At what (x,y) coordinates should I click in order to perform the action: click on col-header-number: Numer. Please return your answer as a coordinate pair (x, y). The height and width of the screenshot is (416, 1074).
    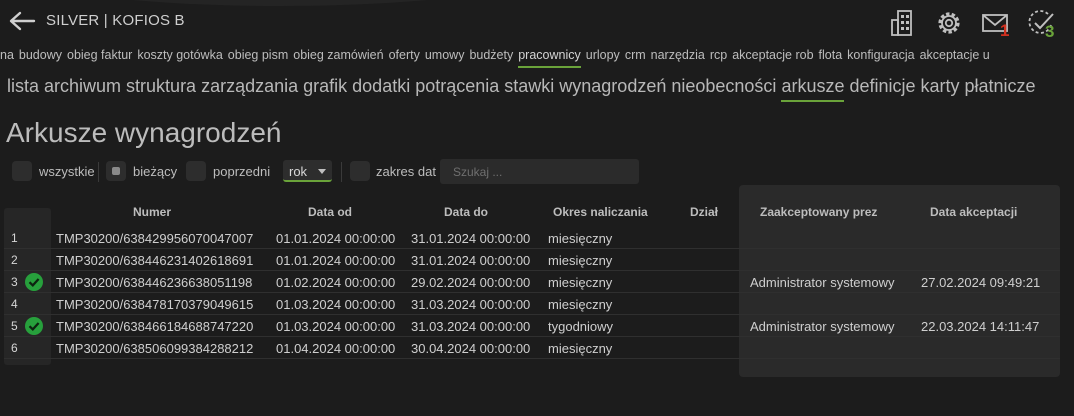
    Looking at the image, I should click on (152, 212).